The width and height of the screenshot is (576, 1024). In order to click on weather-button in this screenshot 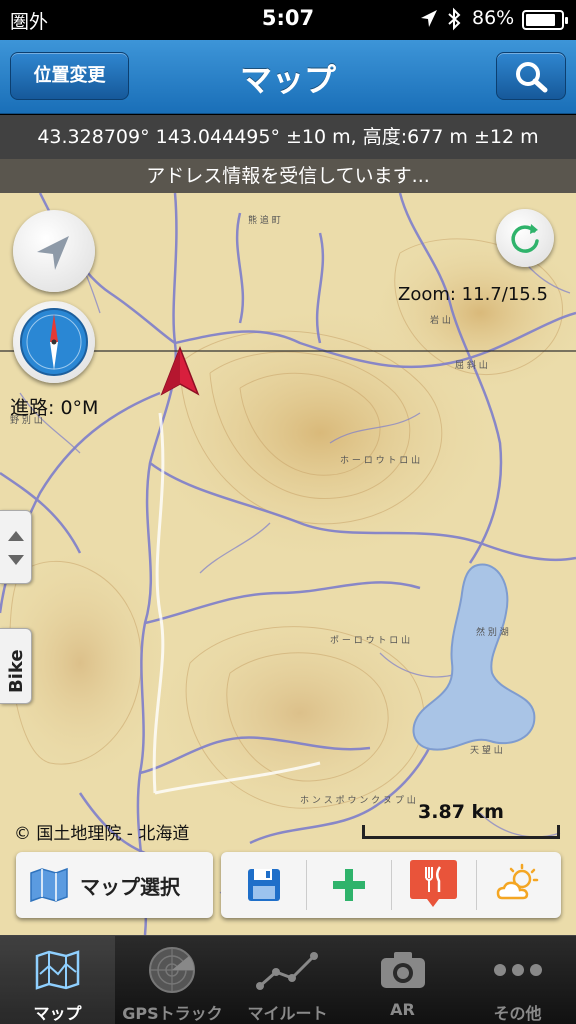, I will do `click(518, 885)`.